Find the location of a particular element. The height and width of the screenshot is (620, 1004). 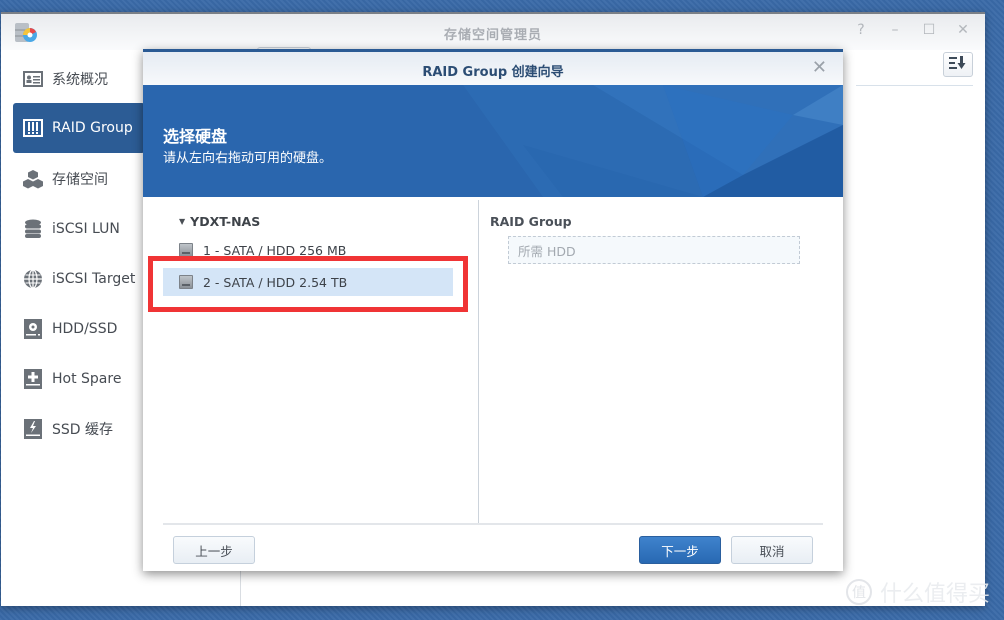

step-subtitle: 请从左向右拖动可用的硬盘。 is located at coordinates (248, 158).